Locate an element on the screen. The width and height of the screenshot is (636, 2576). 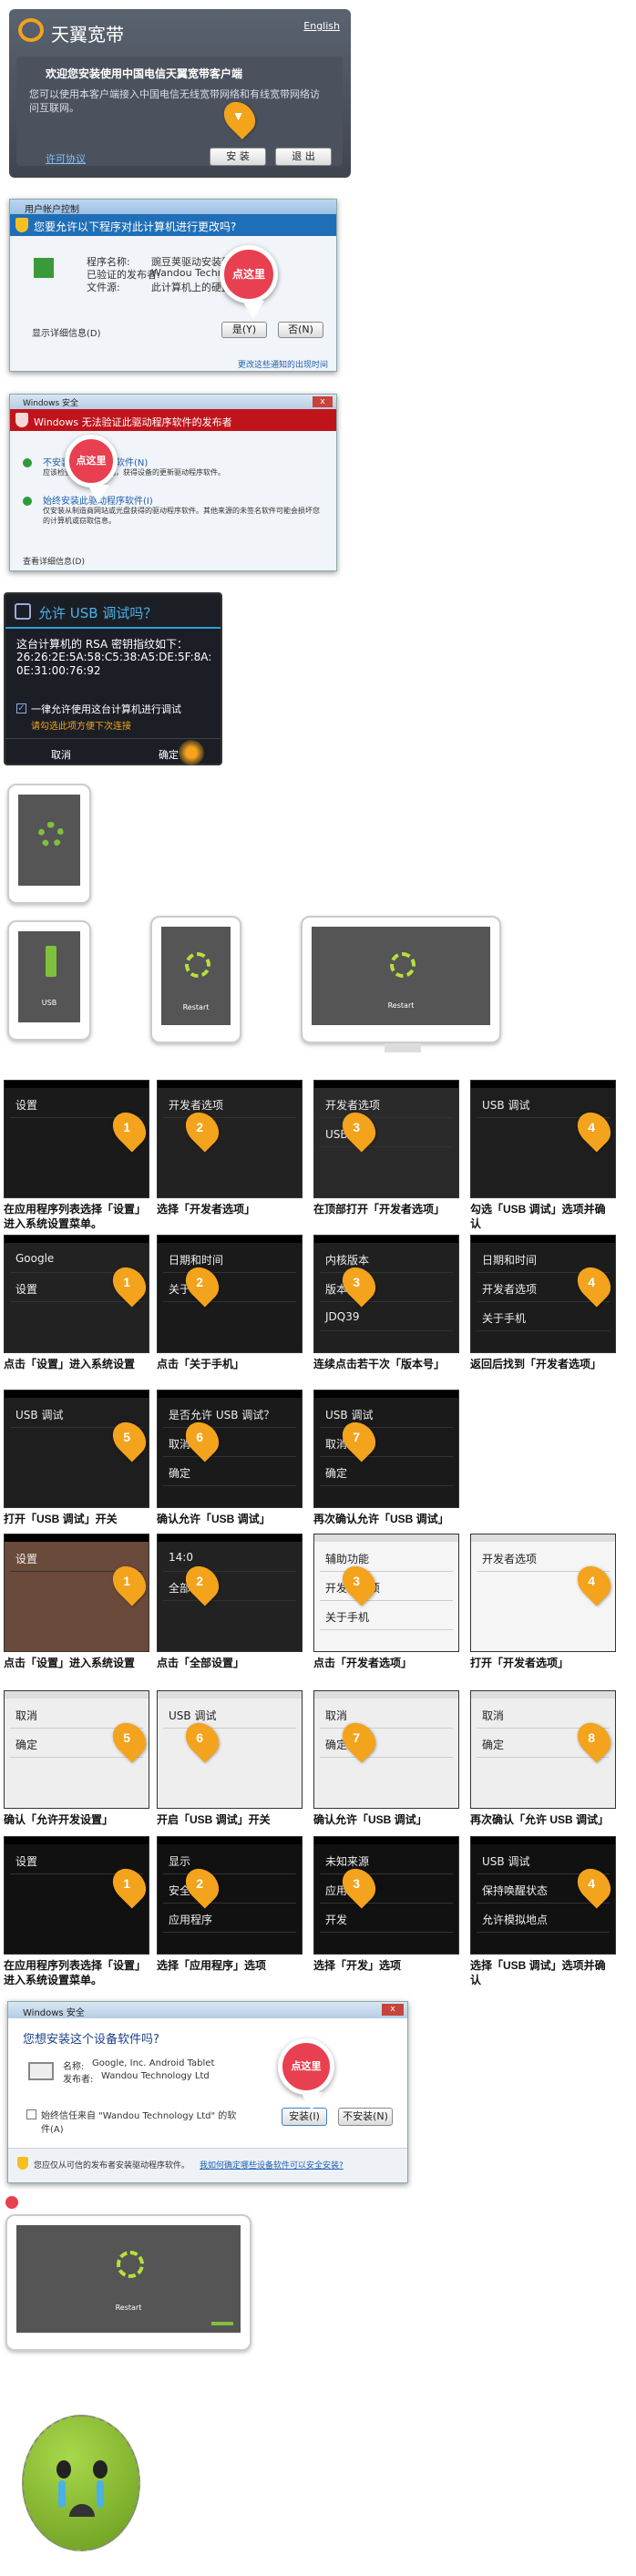
footer-text: 您应仅从可信的发布者安装驱动程序软件。 is located at coordinates (112, 2166).